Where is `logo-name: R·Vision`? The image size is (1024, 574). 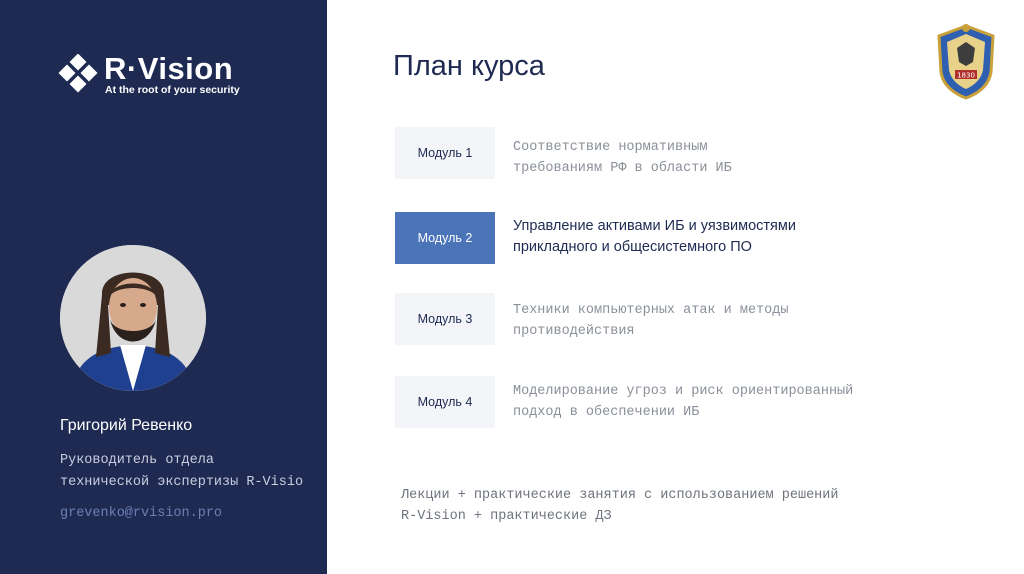
logo-name: R·Vision is located at coordinates (169, 68).